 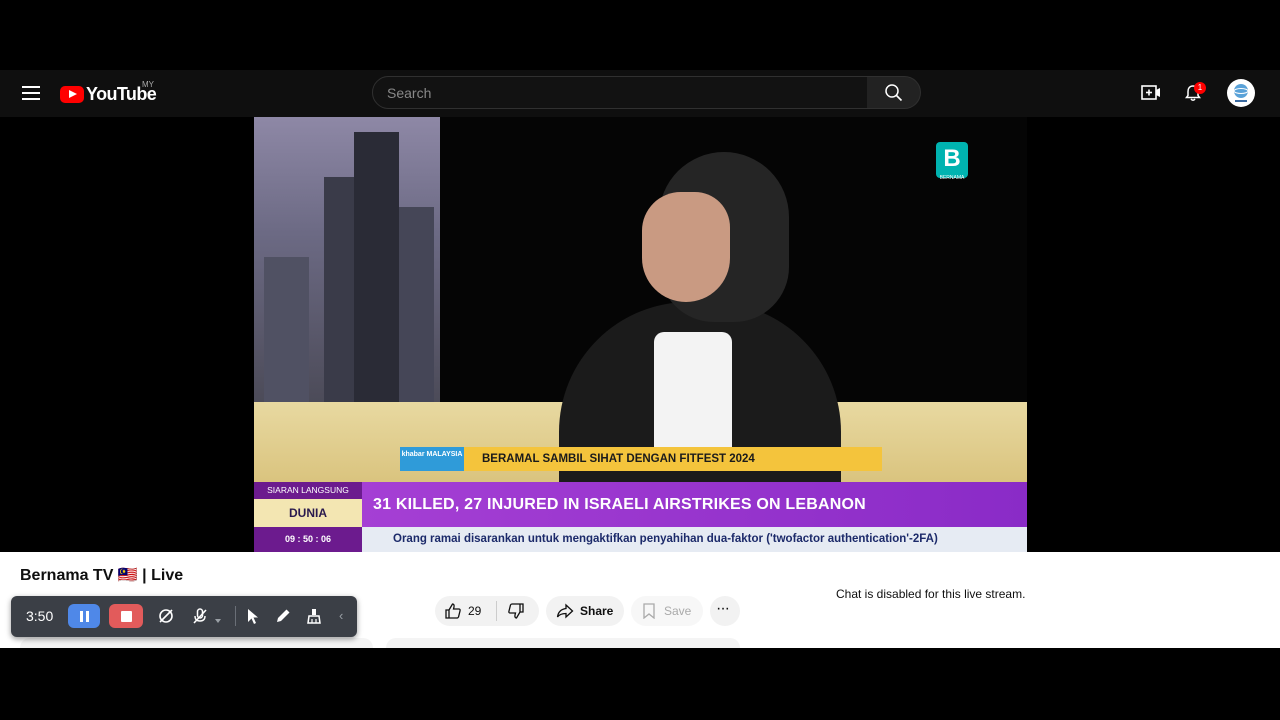 What do you see at coordinates (341, 615) in the screenshot?
I see `collapse-chevron-icon: ‹` at bounding box center [341, 615].